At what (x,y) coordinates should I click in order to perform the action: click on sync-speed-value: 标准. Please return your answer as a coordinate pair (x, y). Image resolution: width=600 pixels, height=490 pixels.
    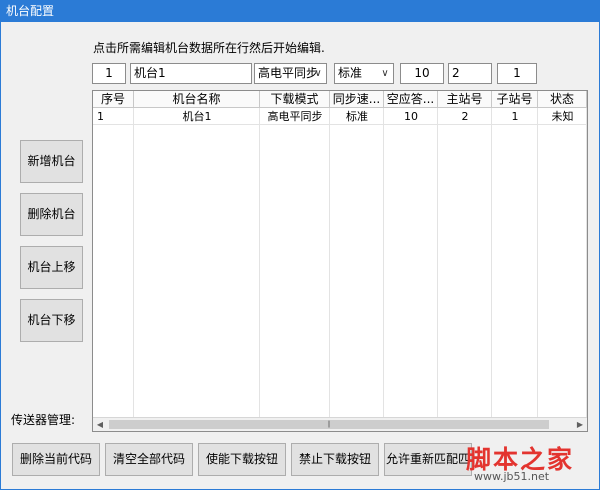
    Looking at the image, I should click on (350, 73).